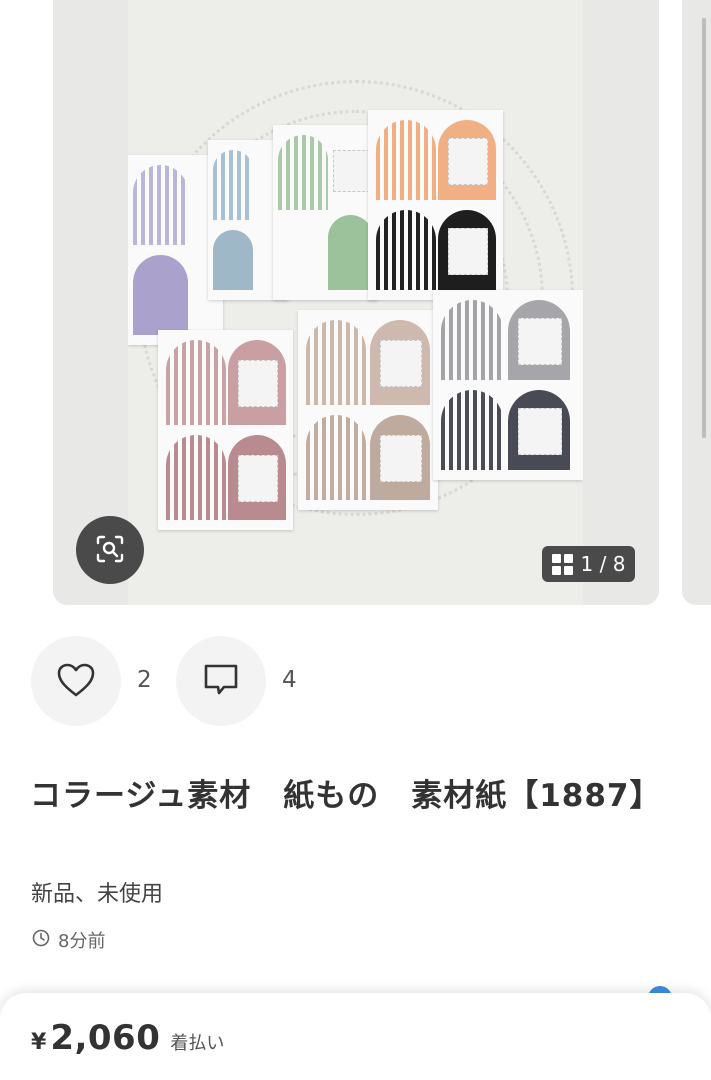 The image size is (711, 1080). I want to click on grid-icon, so click(562, 564).